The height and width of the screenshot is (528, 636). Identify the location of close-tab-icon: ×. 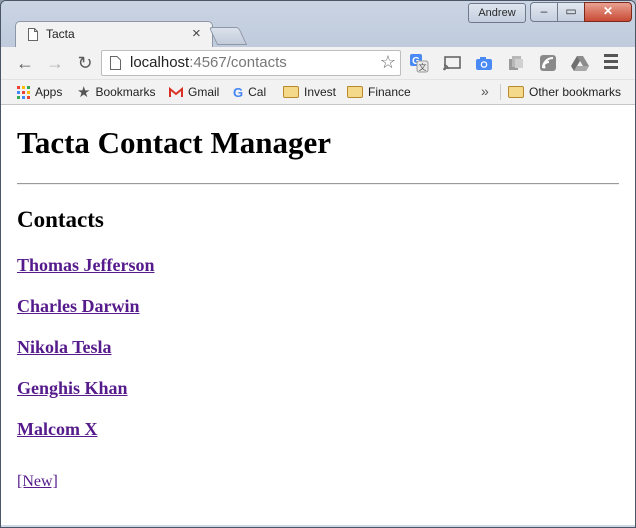
(196, 33).